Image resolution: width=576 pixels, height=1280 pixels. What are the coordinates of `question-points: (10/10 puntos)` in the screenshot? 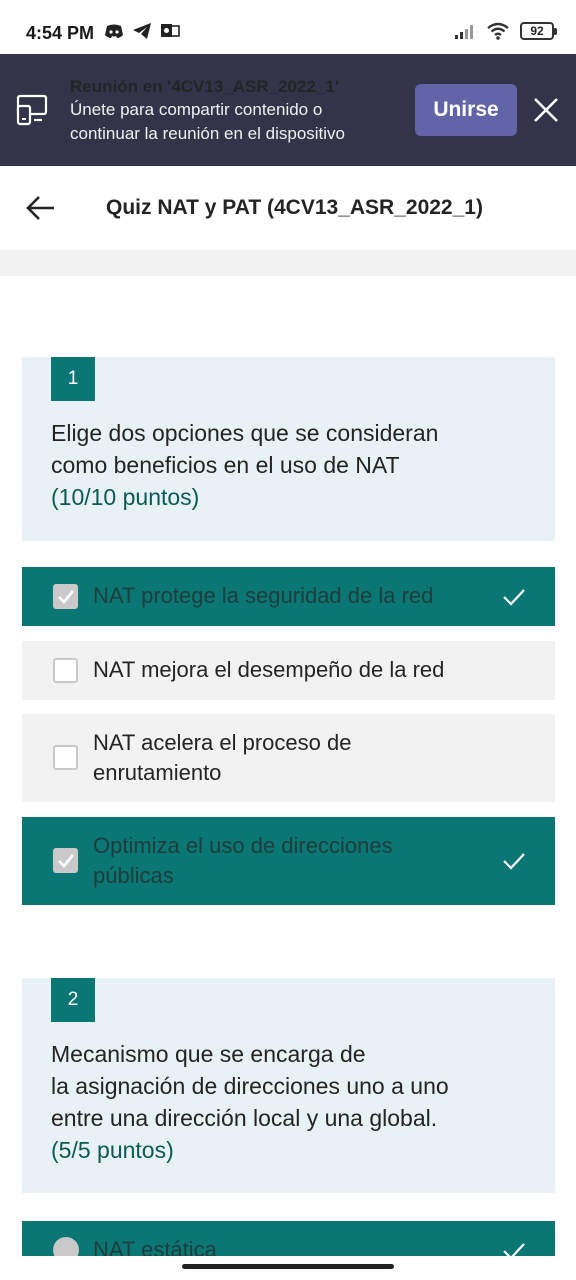 It's located at (125, 497).